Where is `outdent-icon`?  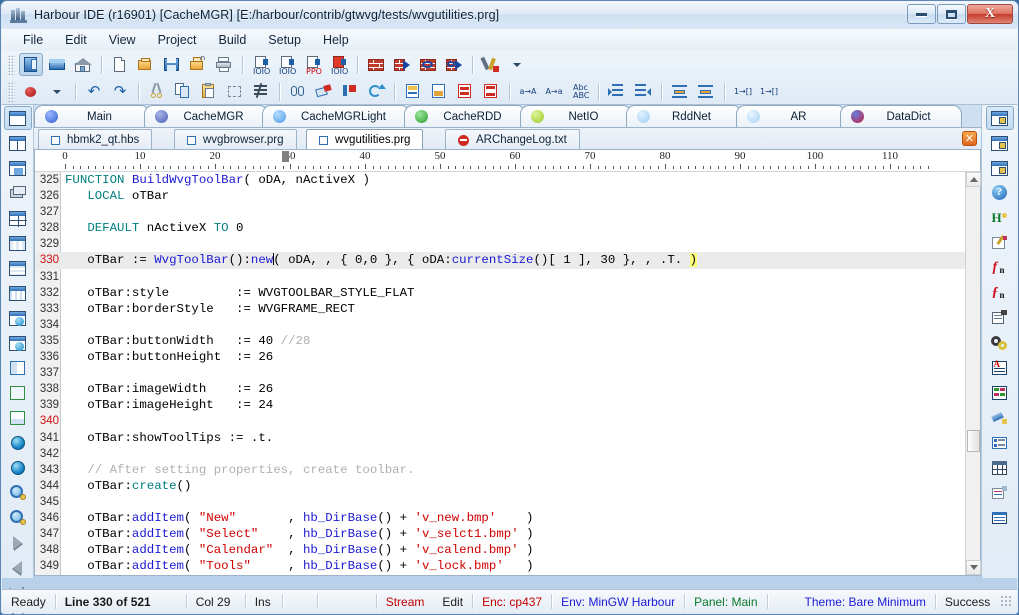
outdent-icon is located at coordinates (643, 91).